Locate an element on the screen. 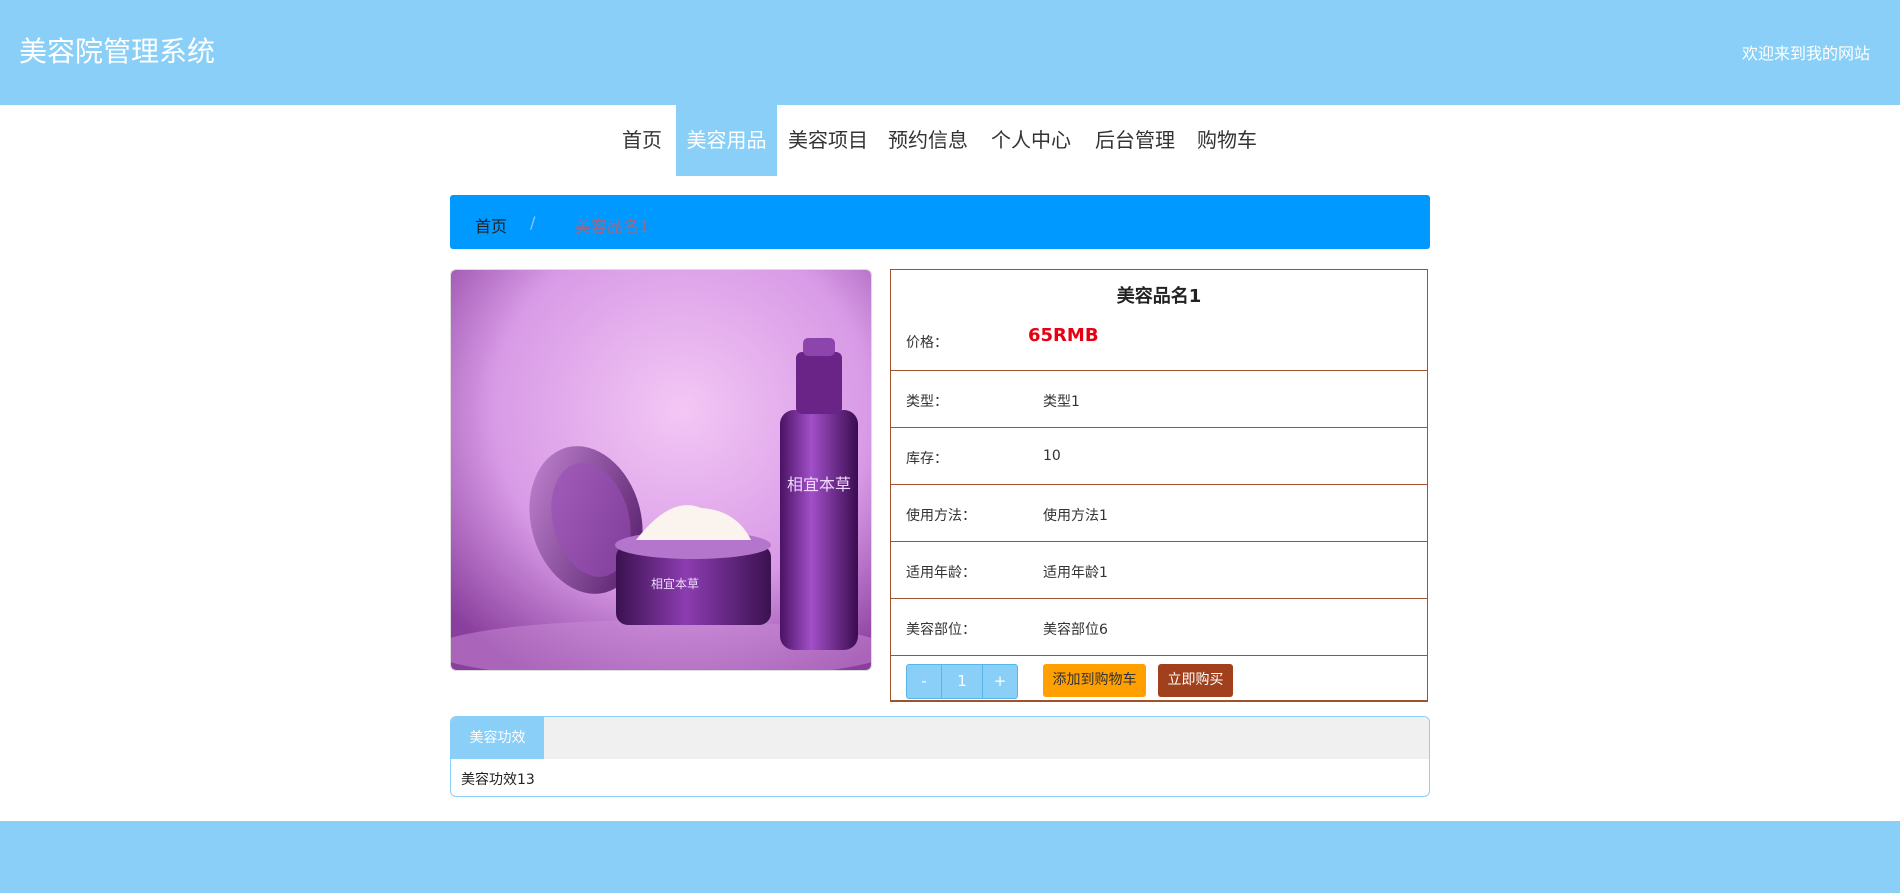 Image resolution: width=1900 pixels, height=893 pixels. detail-value: 10 is located at coordinates (1052, 456).